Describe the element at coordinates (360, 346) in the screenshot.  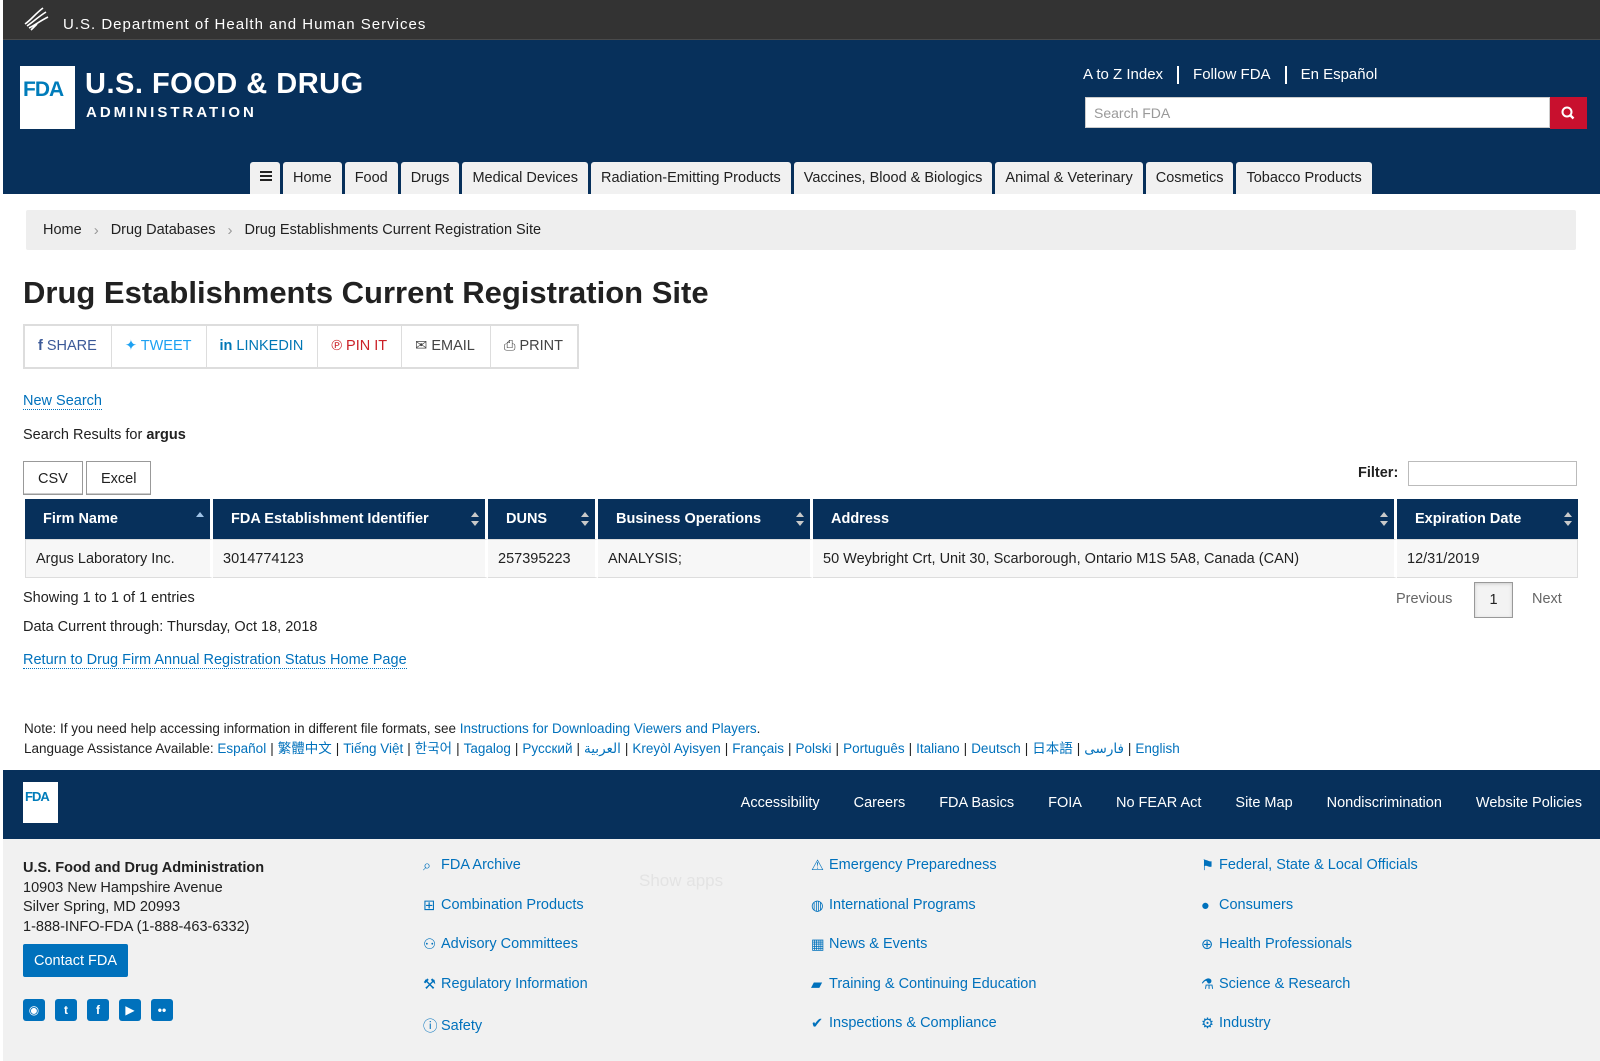
I see `share-pinterest-button: ℗ PIN IT` at that location.